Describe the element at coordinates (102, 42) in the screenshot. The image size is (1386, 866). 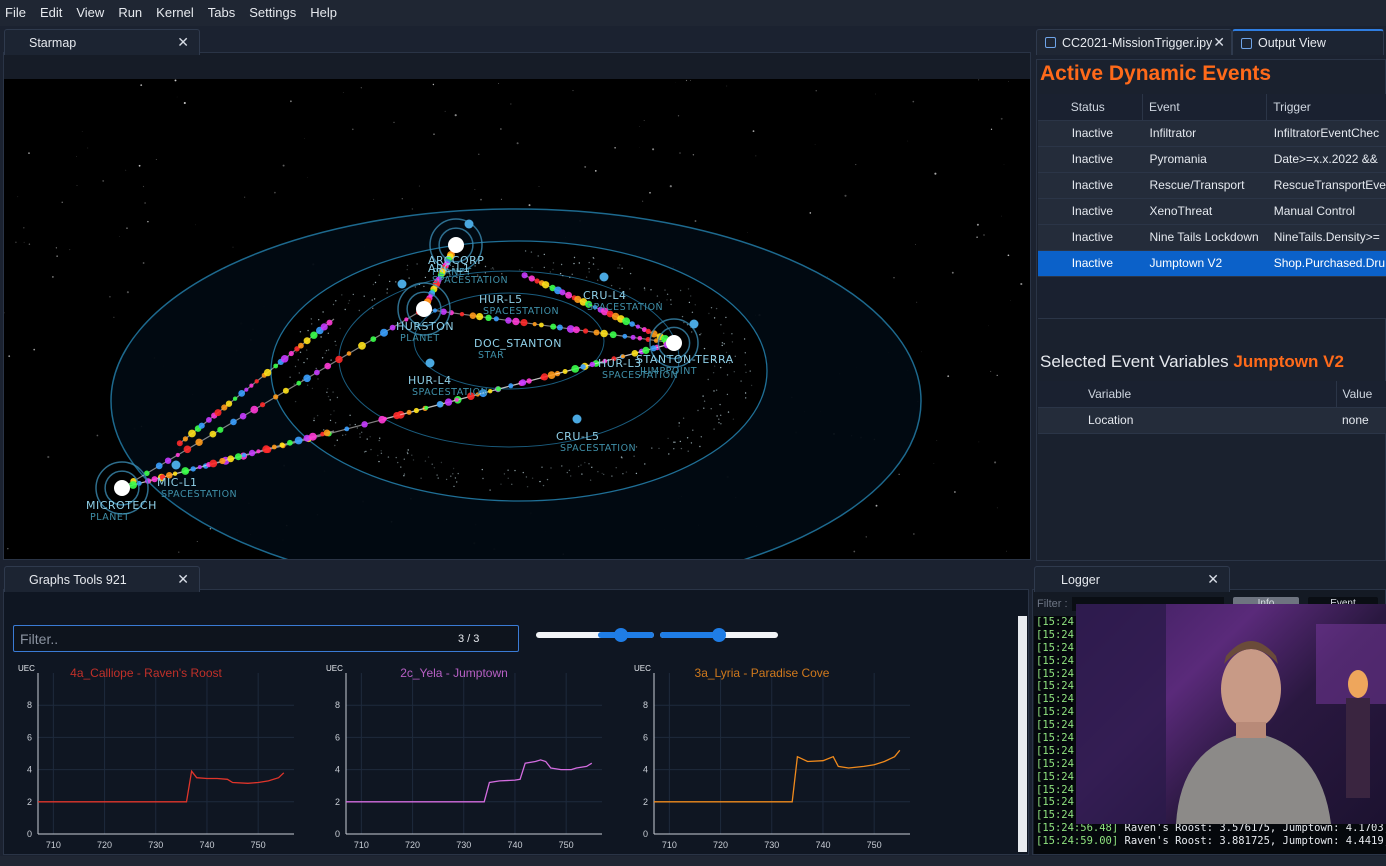
I see `tab-starmap: Starmap ✕` at that location.